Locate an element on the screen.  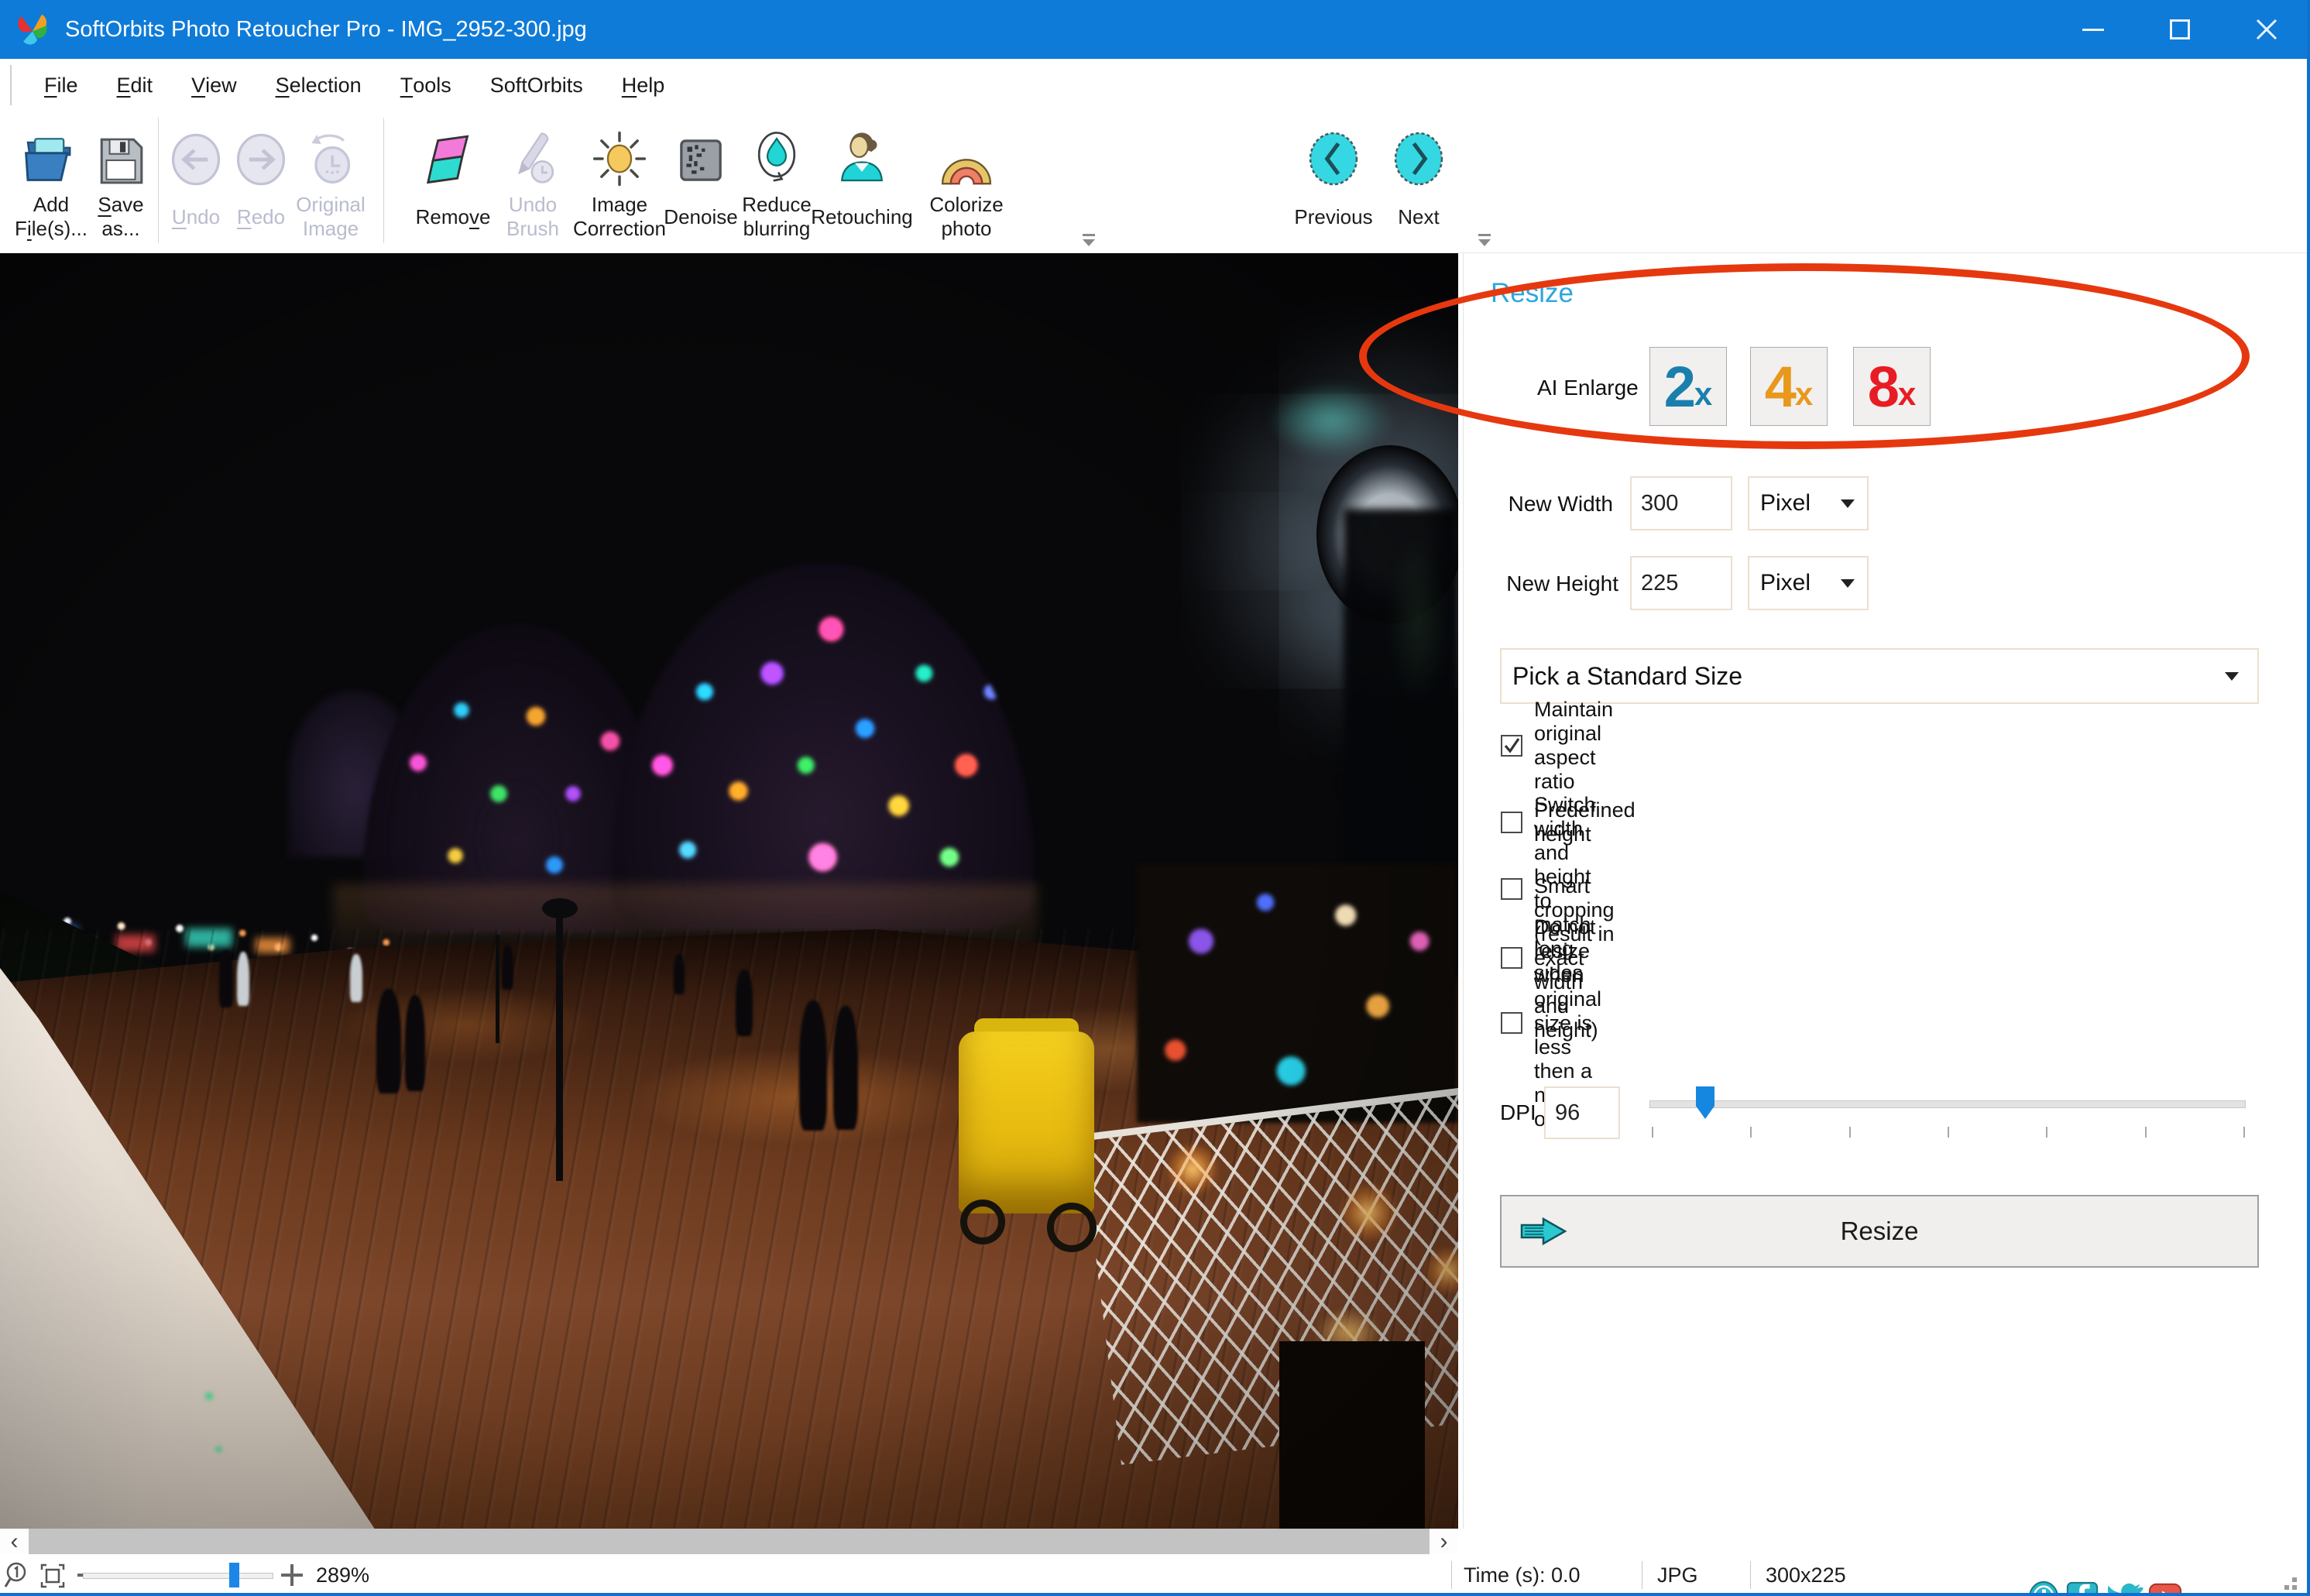
checkbox-row: Maintain original aspect ratio is located at coordinates (1557, 745).